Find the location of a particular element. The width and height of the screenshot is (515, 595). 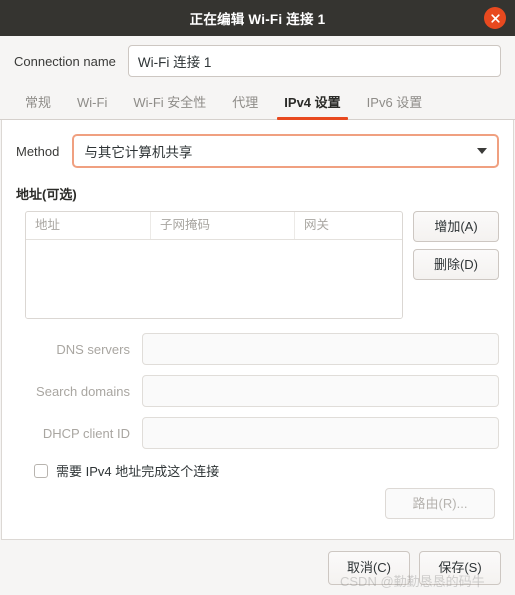

method-label: Method is located at coordinates (38, 151).